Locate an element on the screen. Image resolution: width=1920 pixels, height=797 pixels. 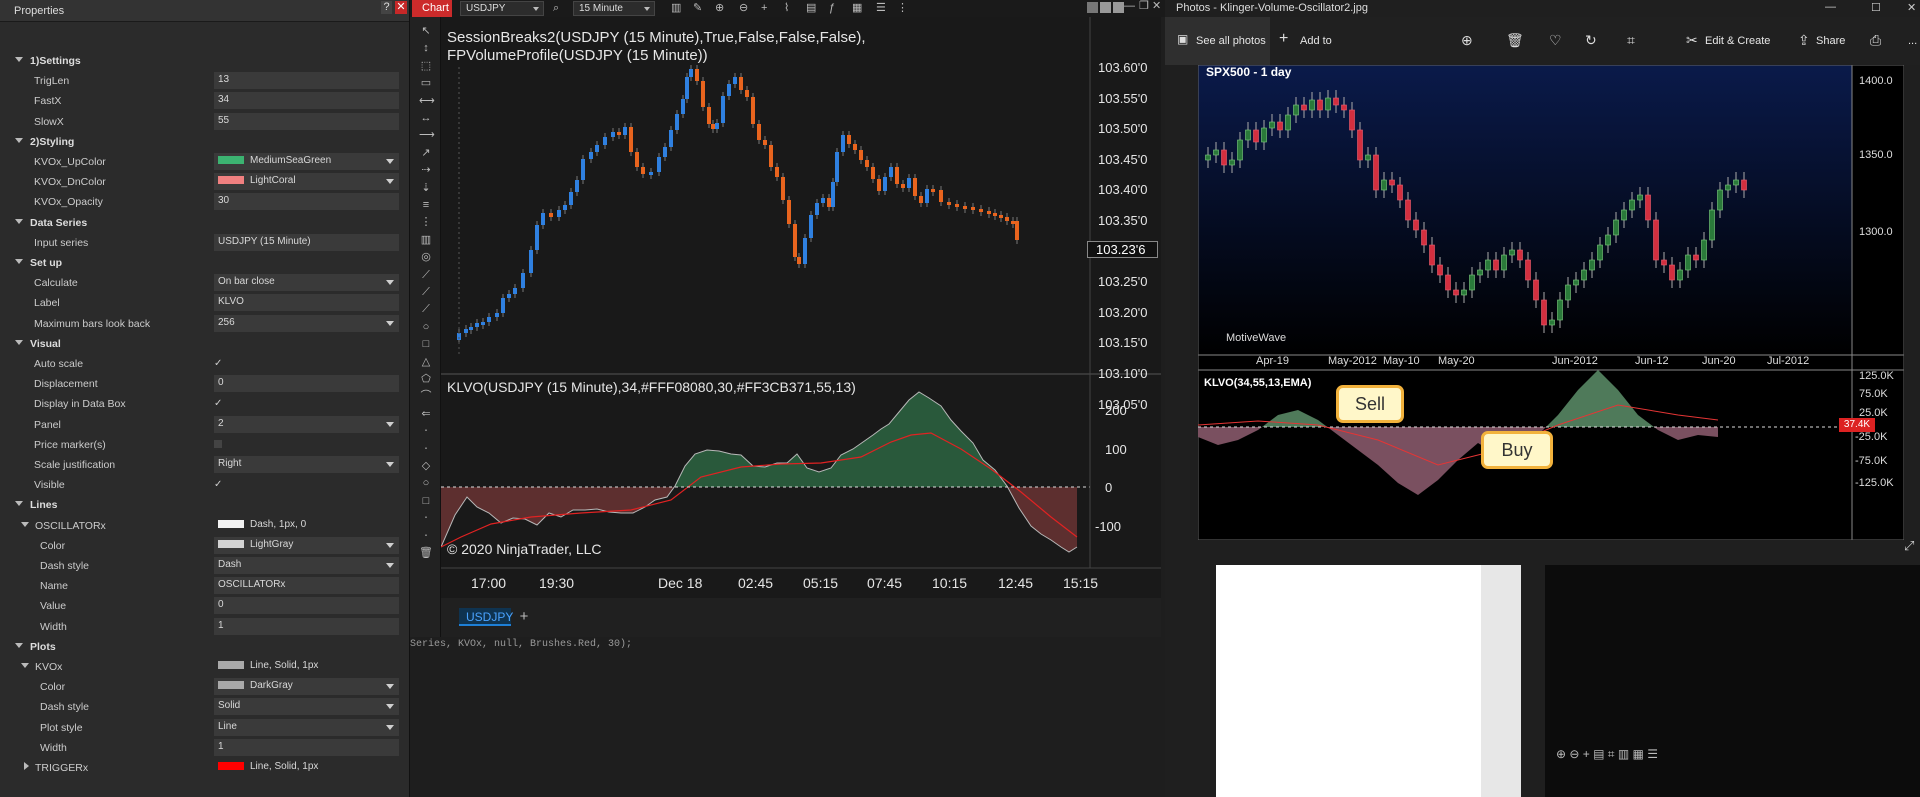
property-checkbox is located at coordinates (218, 443).